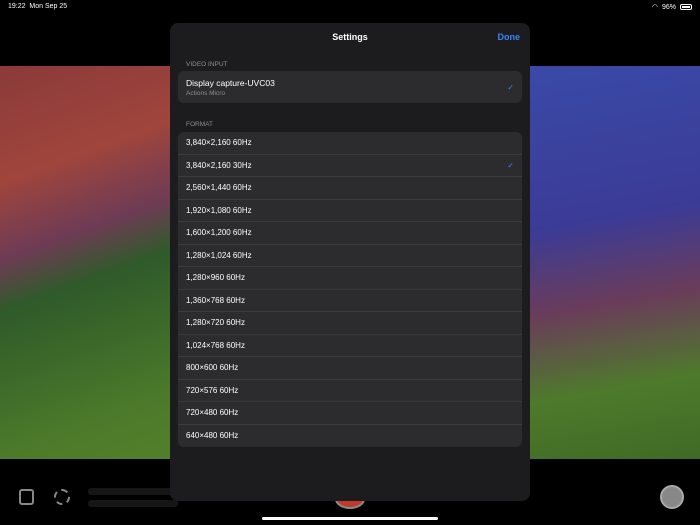 This screenshot has width=700, height=525. Describe the element at coordinates (48, 6) in the screenshot. I see `date: Mon Sep 25` at that location.